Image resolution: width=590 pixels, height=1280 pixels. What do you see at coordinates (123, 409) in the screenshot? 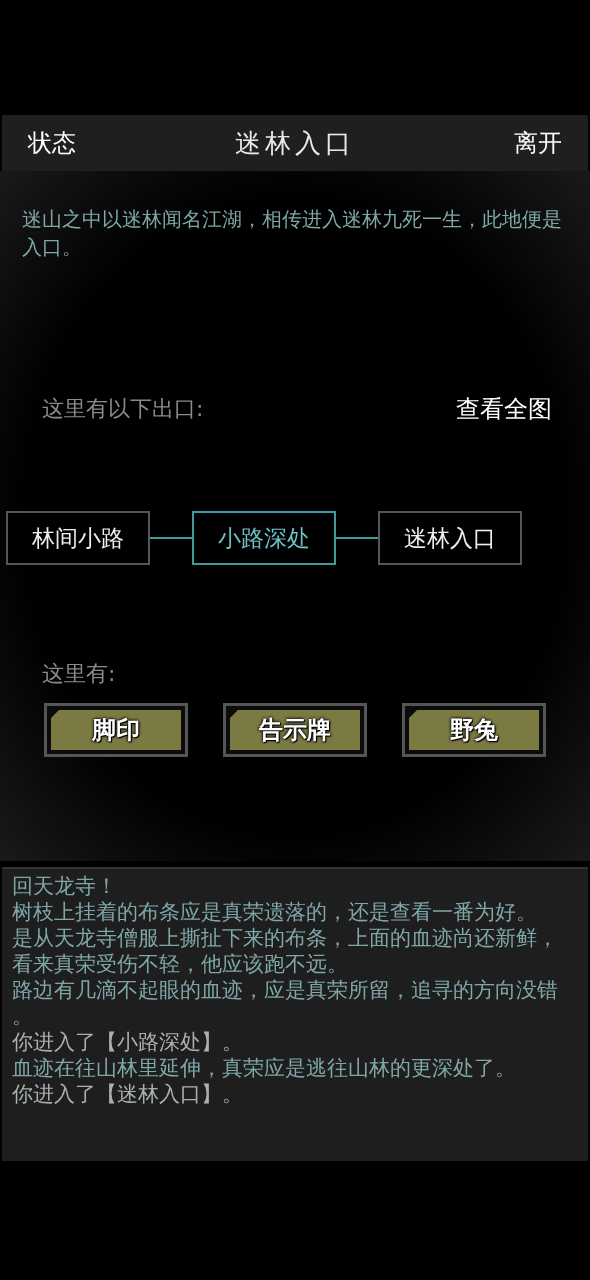
I see `exits-label: 这里有以下出口:` at bounding box center [123, 409].